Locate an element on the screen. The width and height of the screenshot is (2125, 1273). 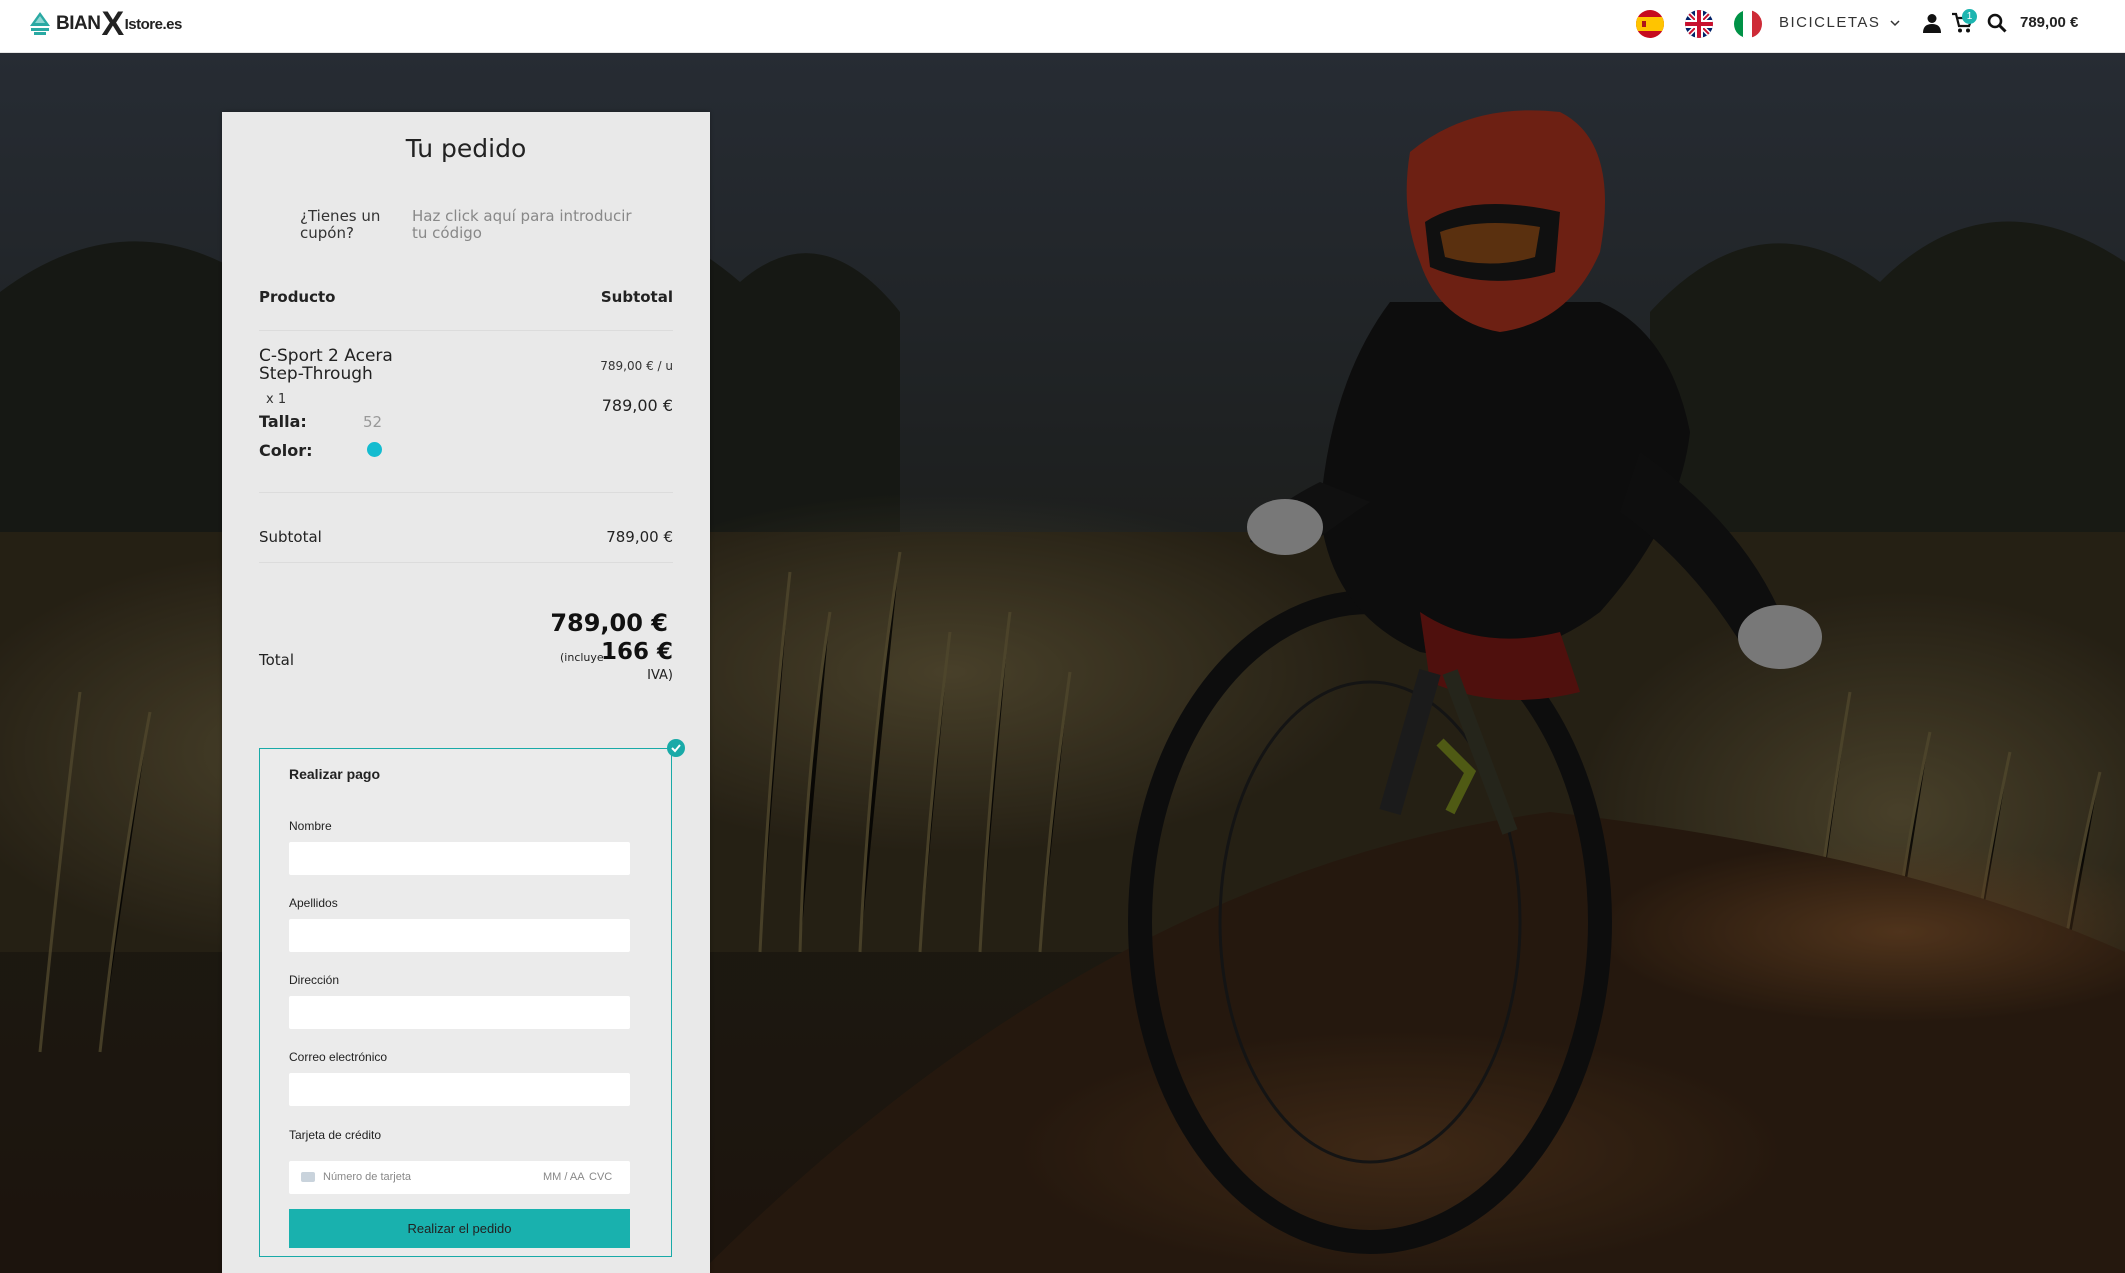
email-label: Correo electrónico is located at coordinates (338, 1057).